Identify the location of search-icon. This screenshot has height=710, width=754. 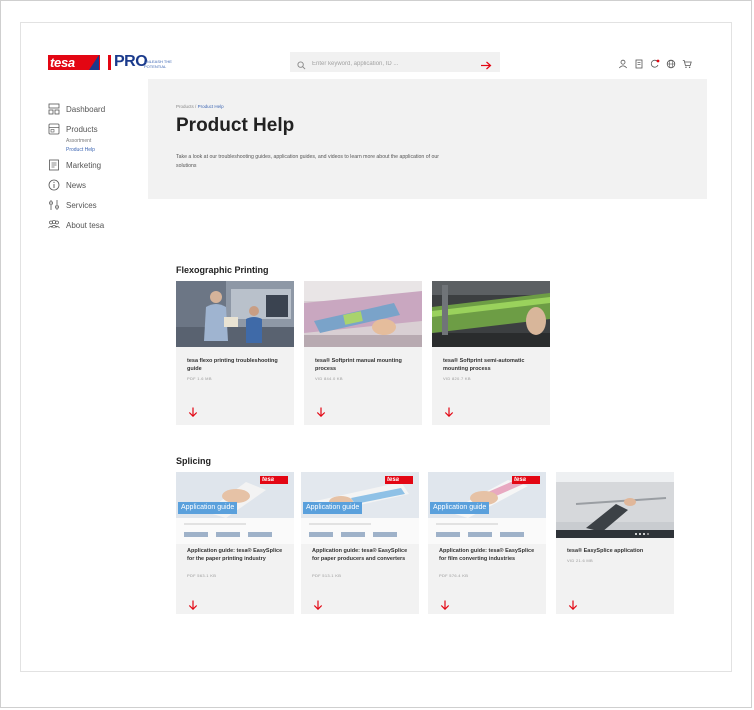
(301, 66).